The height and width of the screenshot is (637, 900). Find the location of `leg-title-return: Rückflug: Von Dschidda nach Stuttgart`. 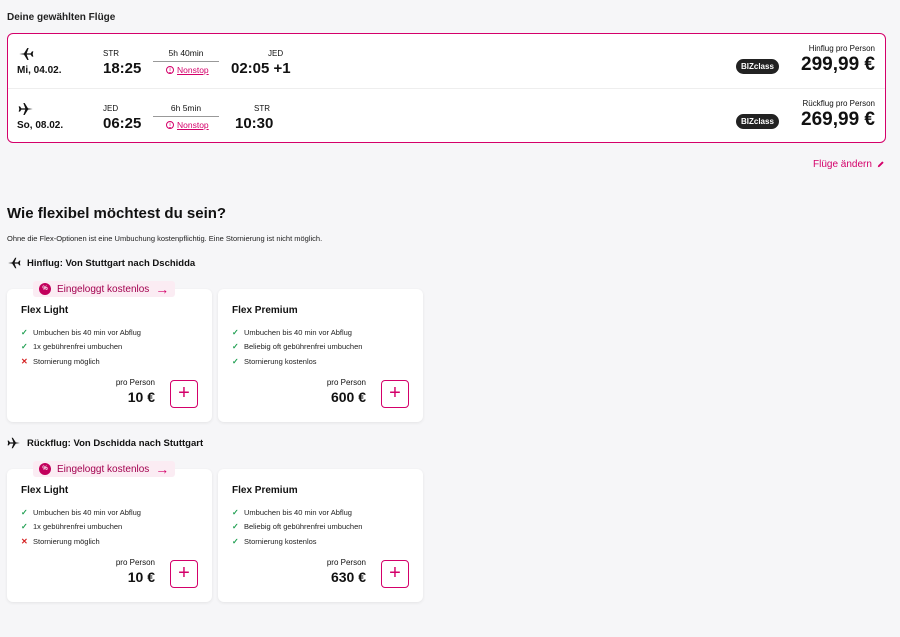

leg-title-return: Rückflug: Von Dschidda nach Stuttgart is located at coordinates (105, 443).